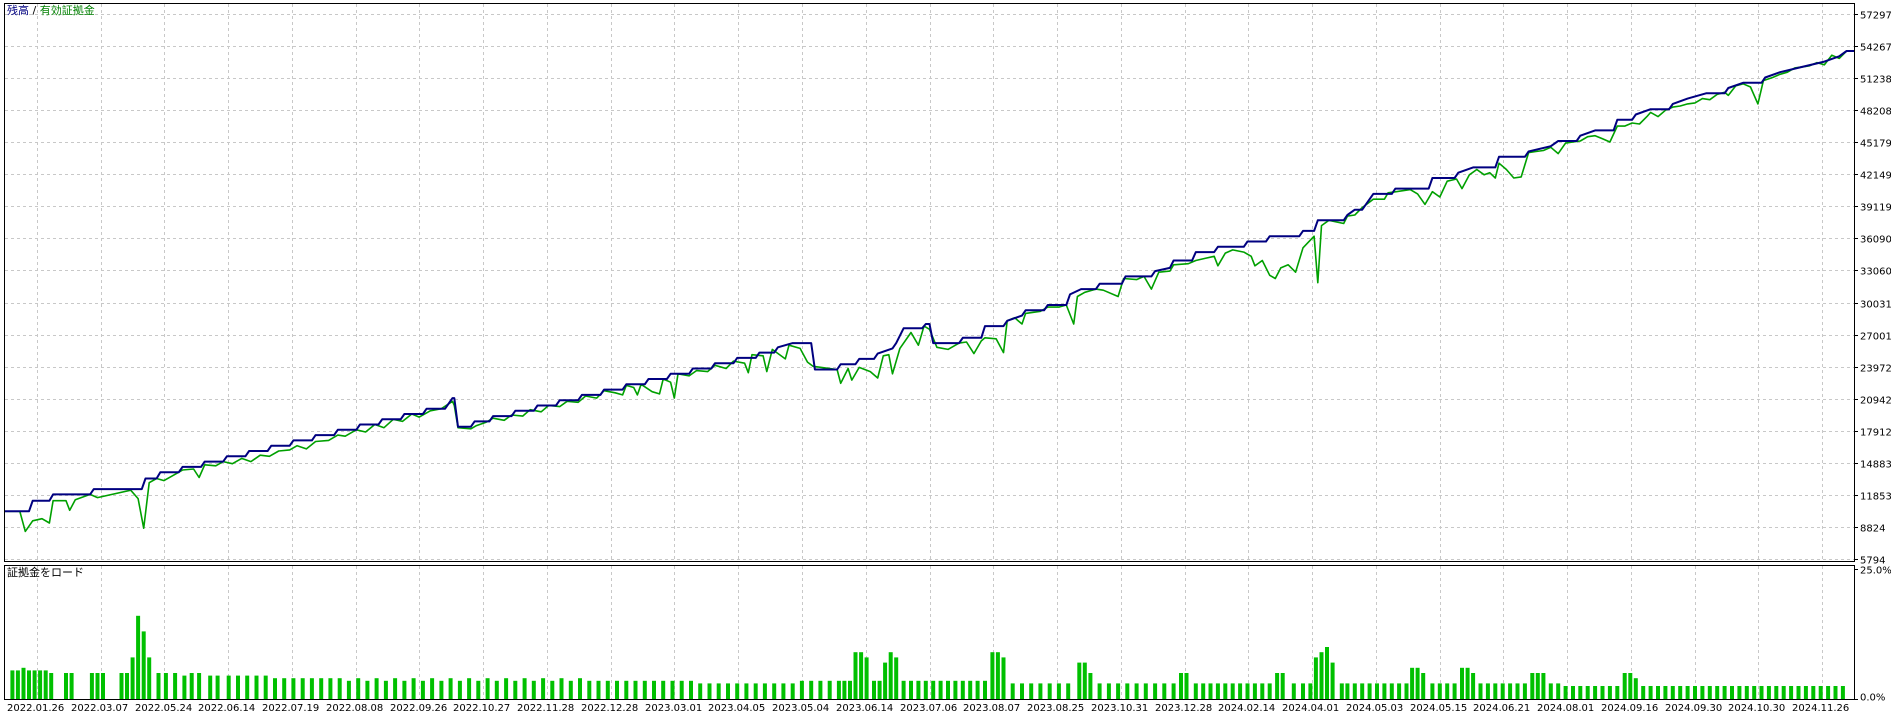  Describe the element at coordinates (1875, 240) in the screenshot. I see `y-tick-label: 36090` at that location.